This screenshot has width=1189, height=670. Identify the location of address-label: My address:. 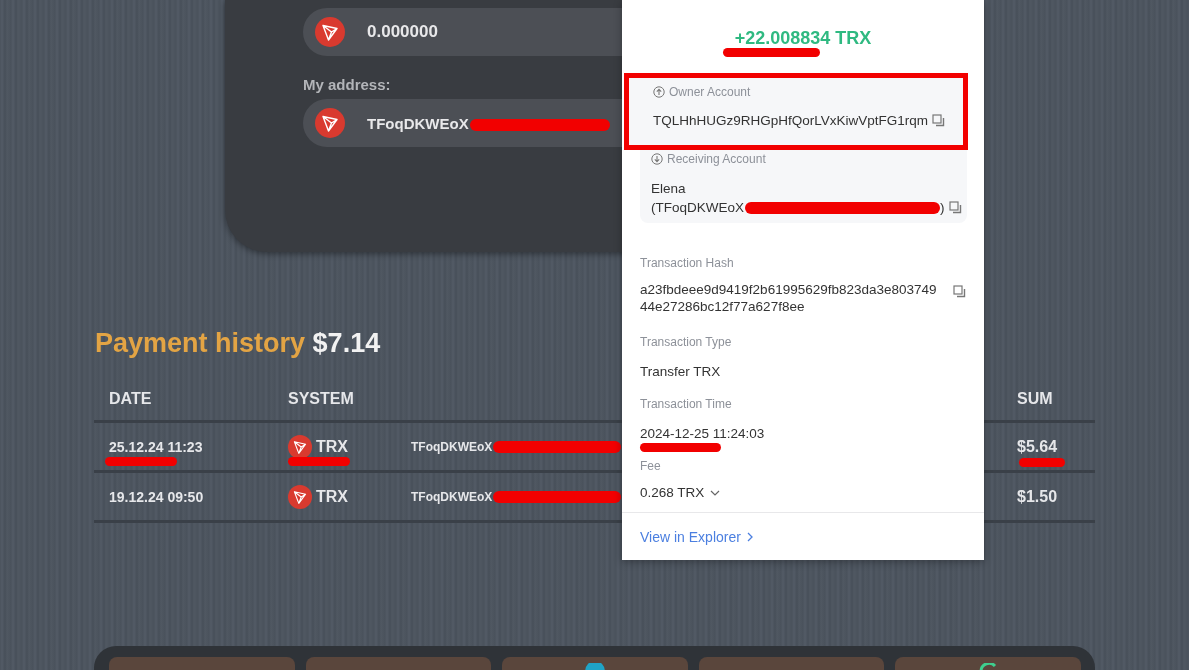
(347, 84).